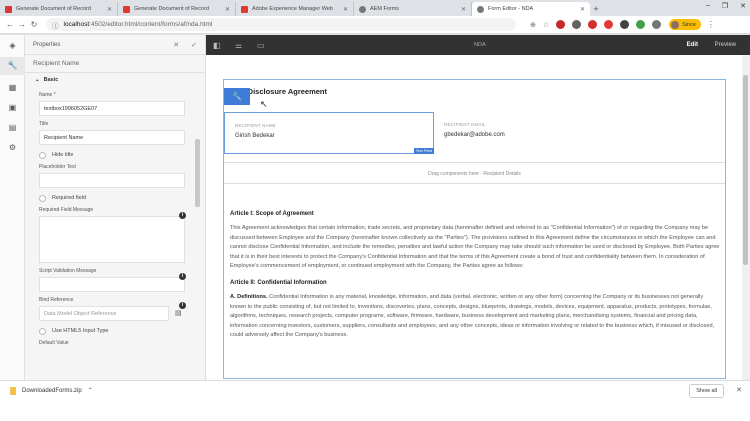  Describe the element at coordinates (90, 390) in the screenshot. I see `chevron-up-icon: ⌃` at that location.